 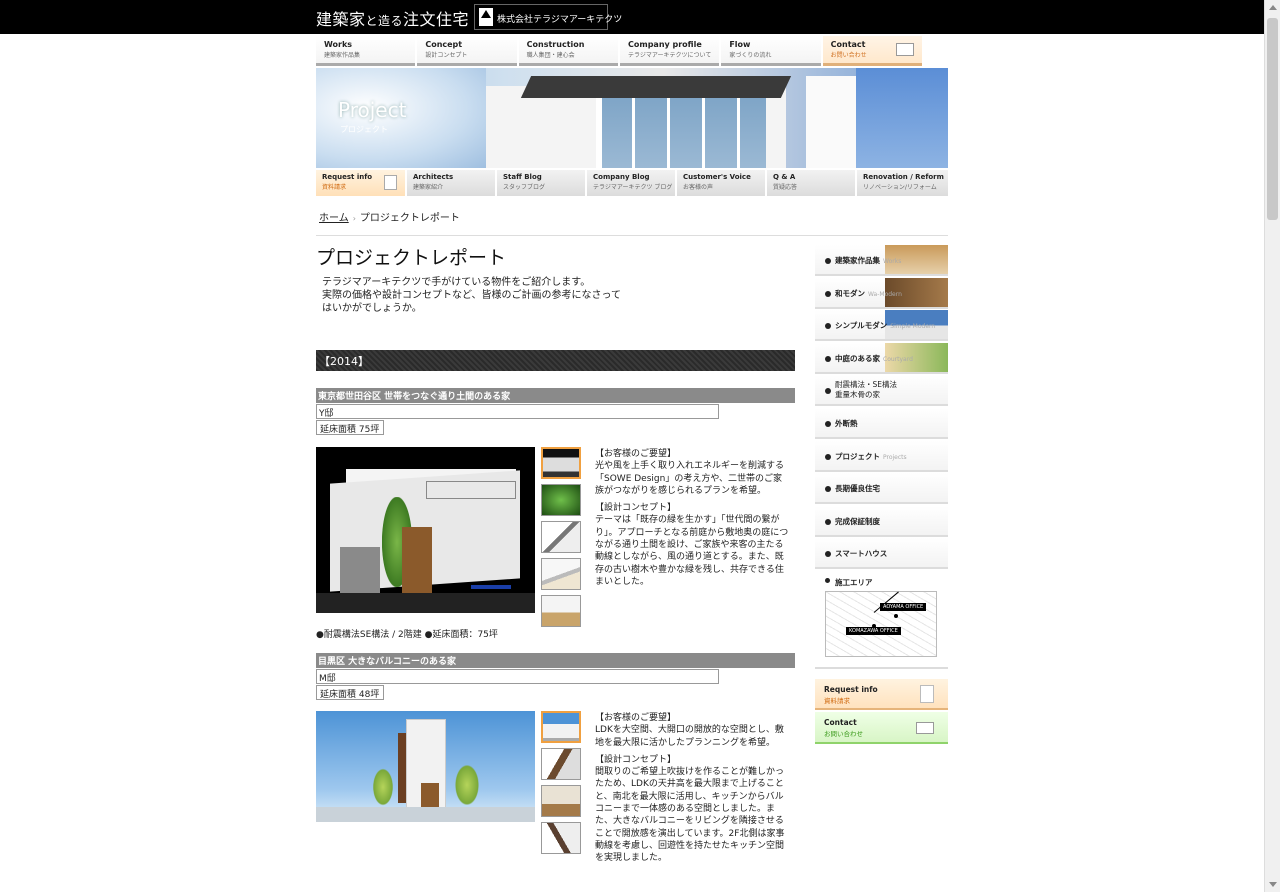 I want to click on subnav-renovation: Renovation / Reform リノベーション/リフォーム, so click(x=902, y=183).